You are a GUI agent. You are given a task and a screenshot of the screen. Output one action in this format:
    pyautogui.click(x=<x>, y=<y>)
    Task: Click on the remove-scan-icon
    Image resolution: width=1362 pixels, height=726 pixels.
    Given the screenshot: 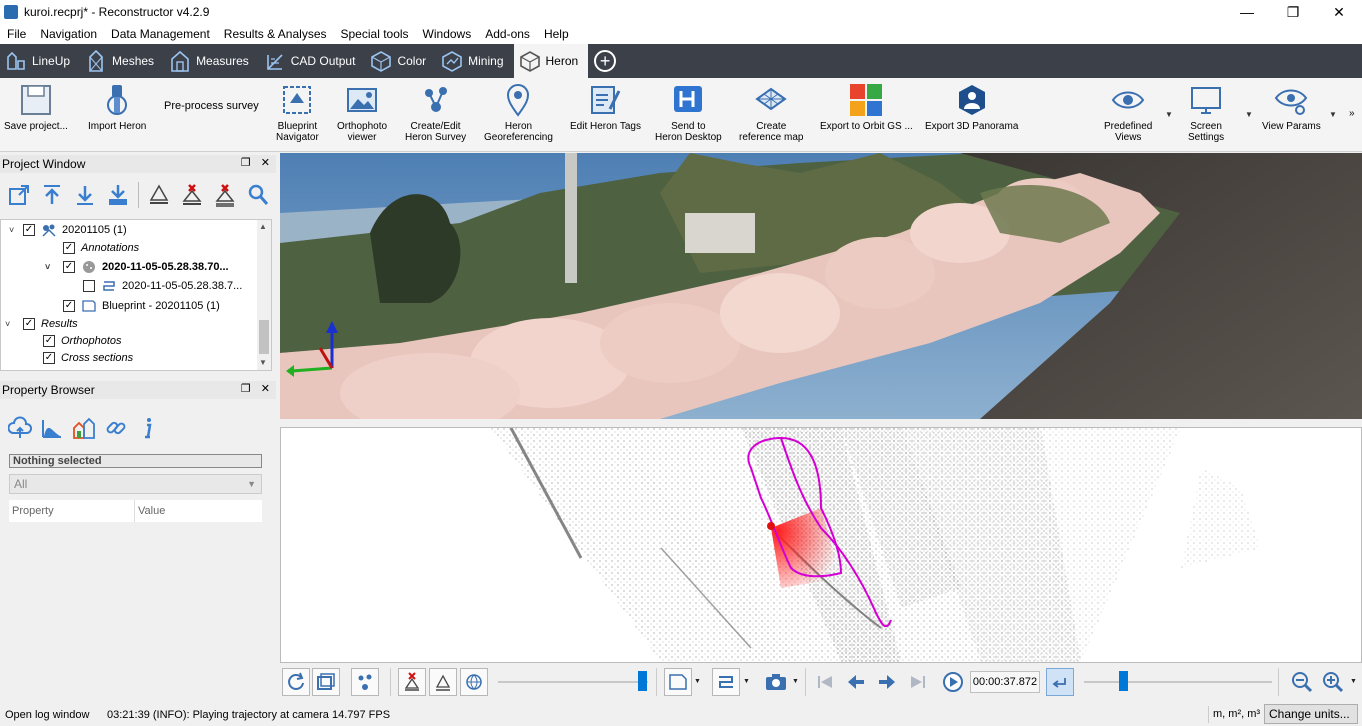 What is the action you would take?
    pyautogui.click(x=192, y=195)
    